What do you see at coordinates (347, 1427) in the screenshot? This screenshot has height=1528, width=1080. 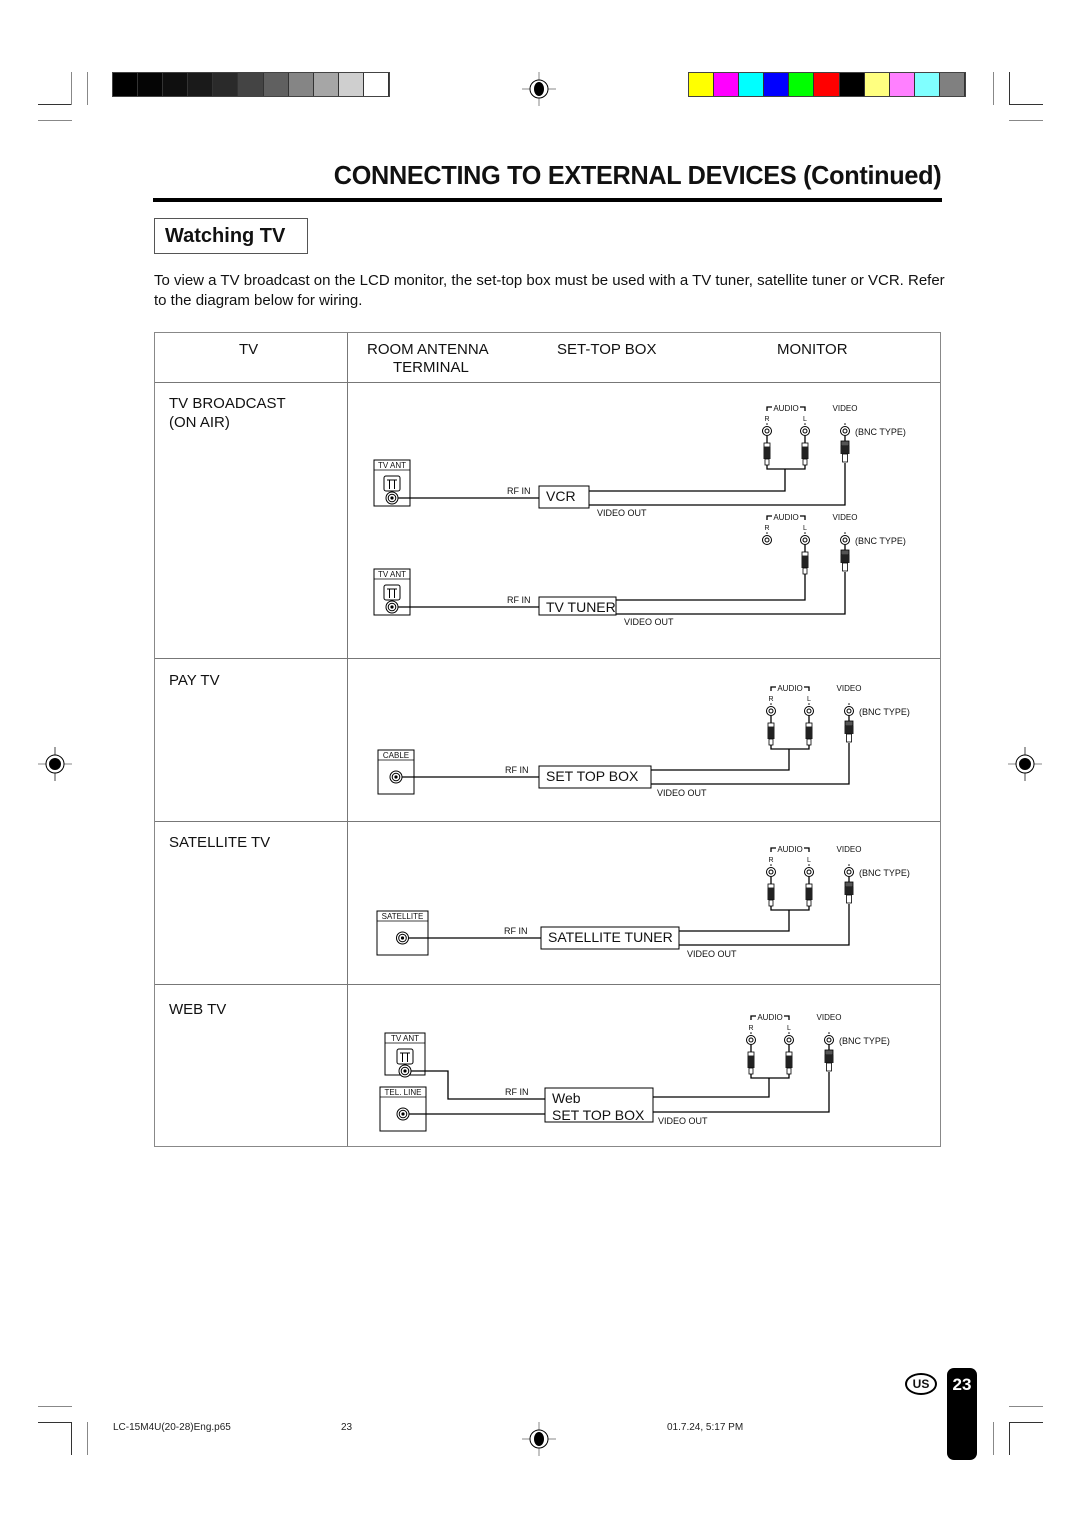 I see `footer-file-page: 23` at bounding box center [347, 1427].